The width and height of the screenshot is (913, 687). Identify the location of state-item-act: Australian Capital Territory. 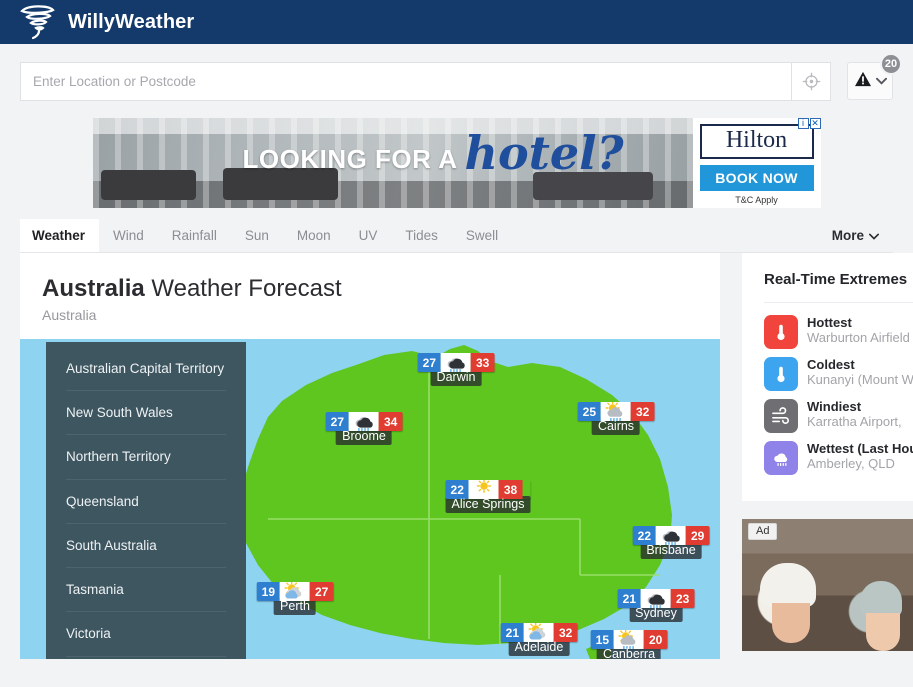
(146, 367).